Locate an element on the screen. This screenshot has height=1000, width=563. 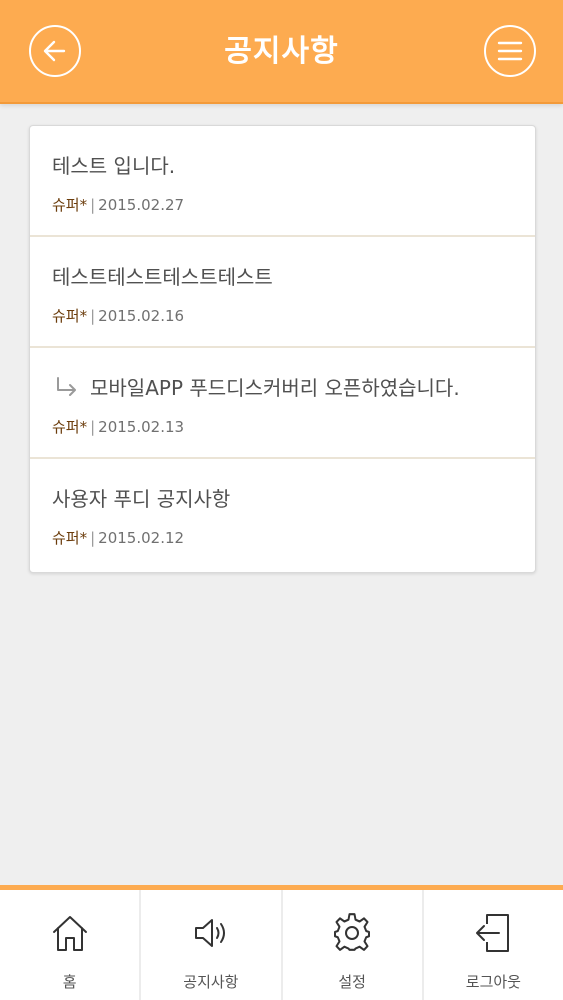
nav-label: 공지사항 is located at coordinates (211, 982).